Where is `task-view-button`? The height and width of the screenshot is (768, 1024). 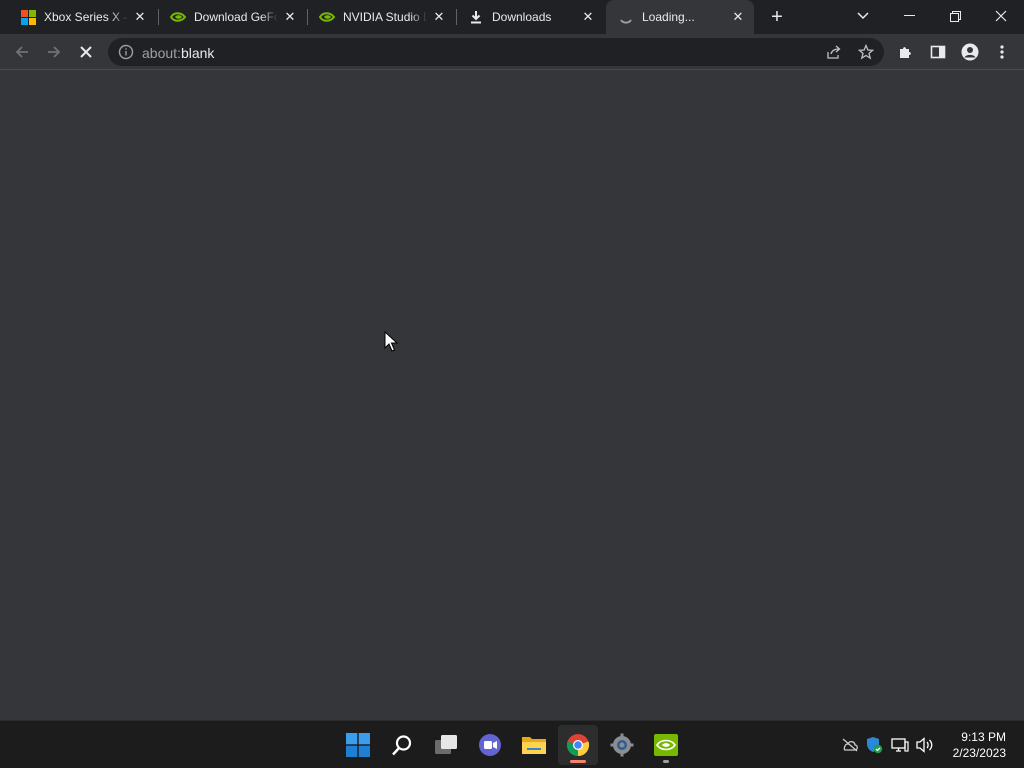 task-view-button is located at coordinates (446, 745).